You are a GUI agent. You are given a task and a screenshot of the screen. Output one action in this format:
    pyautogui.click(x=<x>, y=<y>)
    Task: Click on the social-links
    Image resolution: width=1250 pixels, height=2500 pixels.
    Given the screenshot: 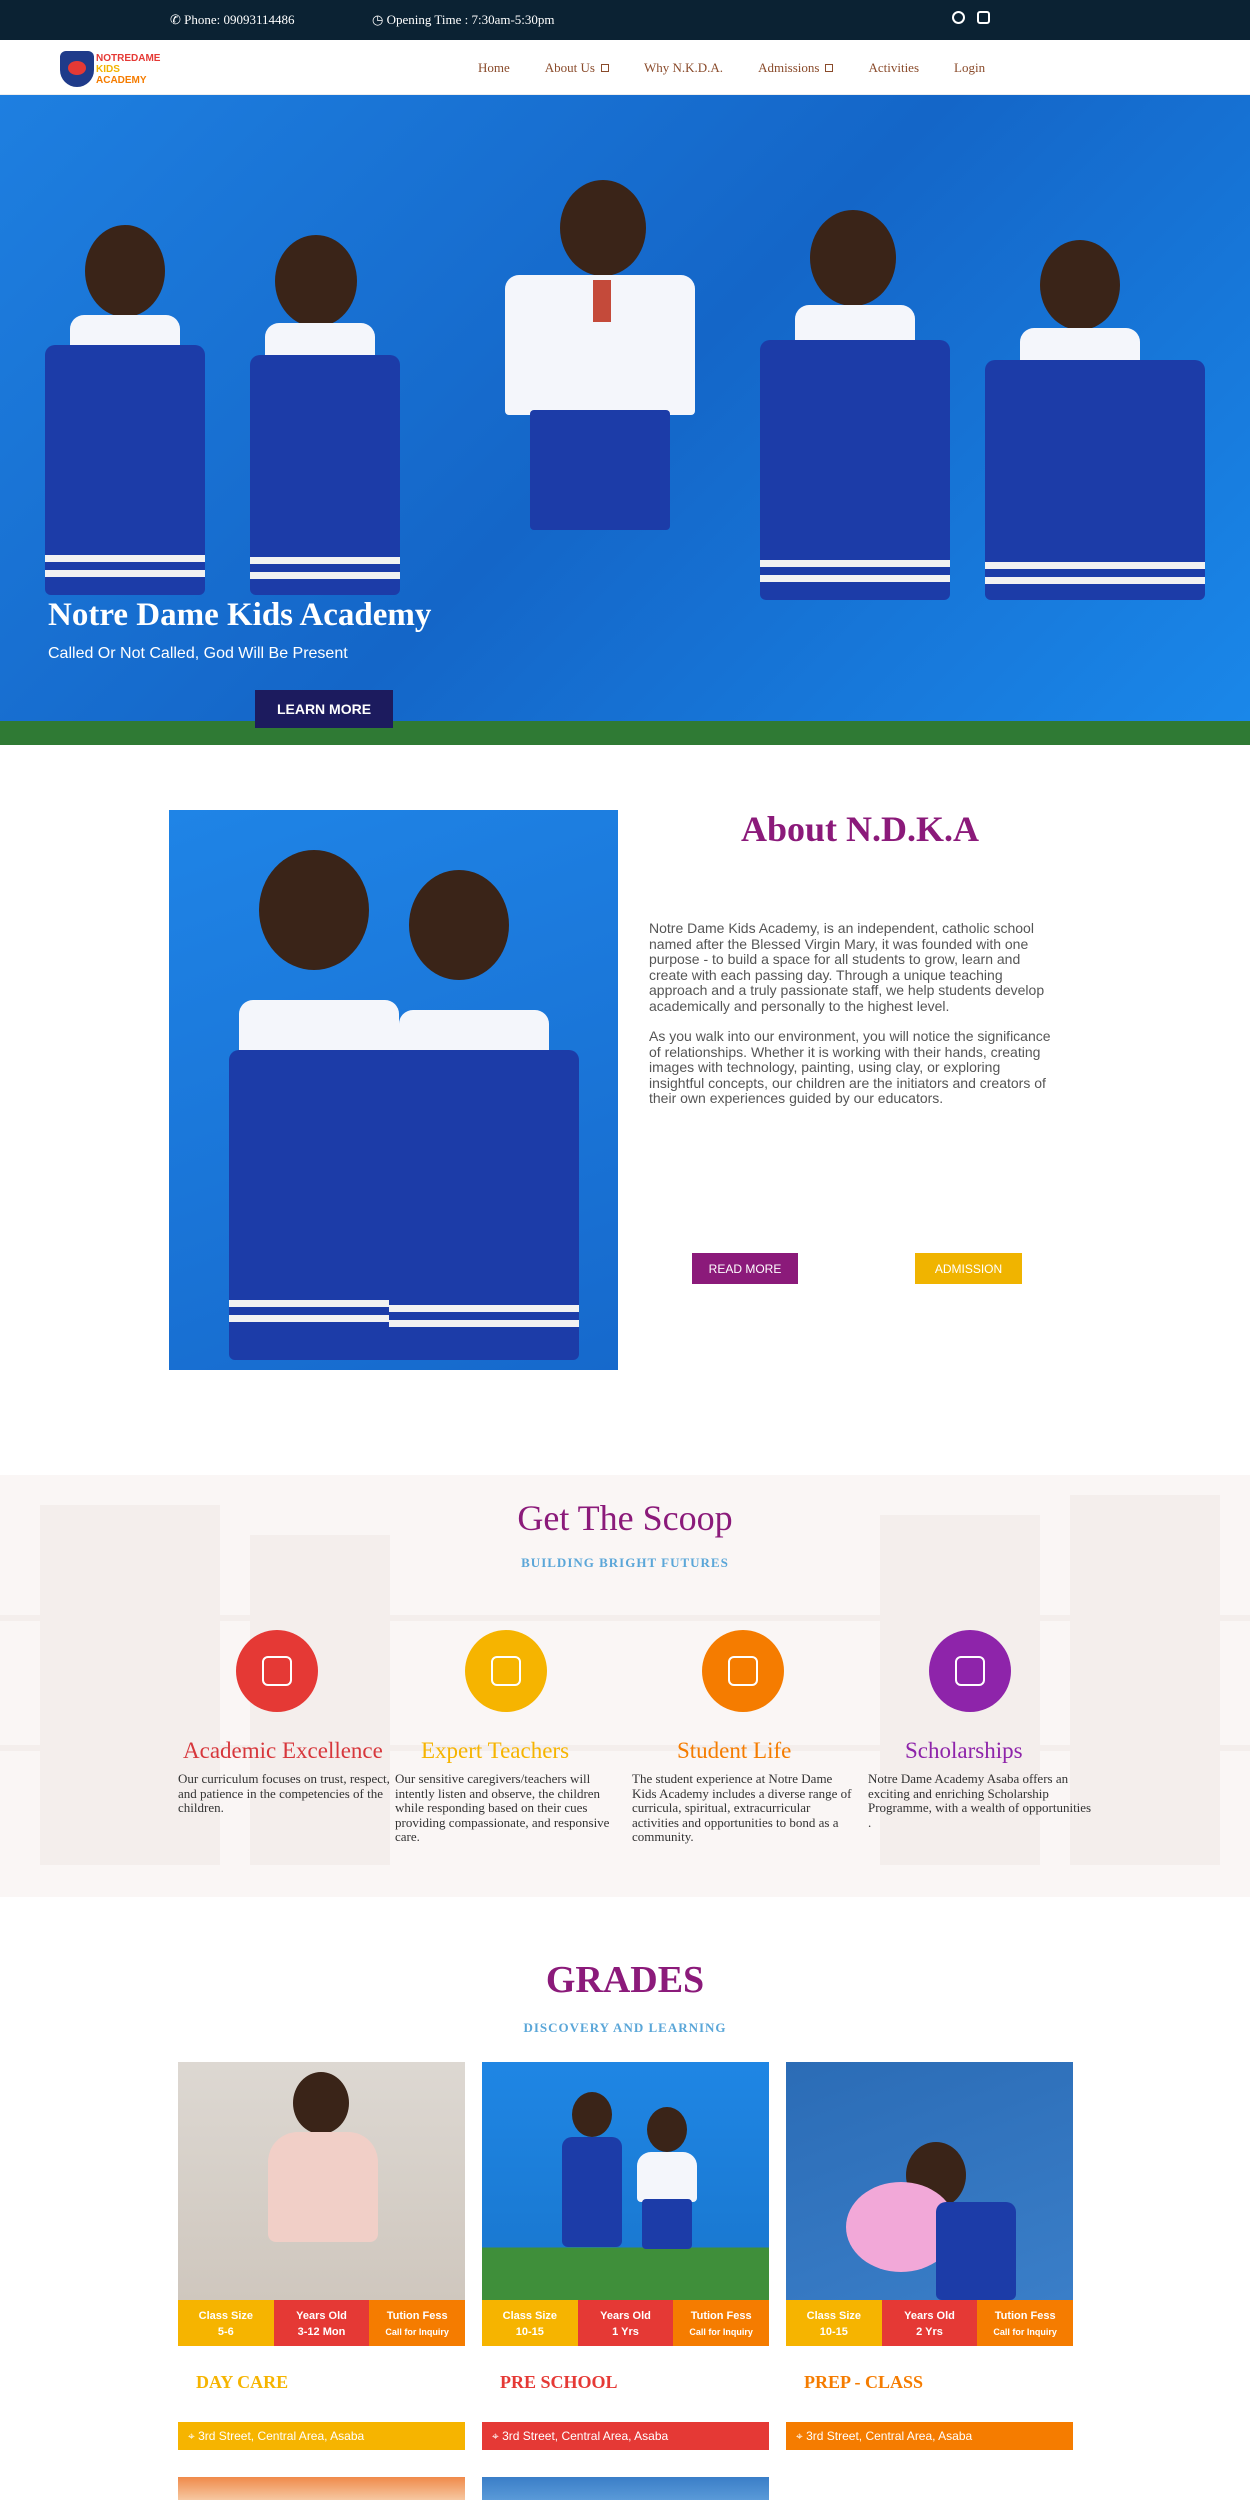 What is the action you would take?
    pyautogui.click(x=971, y=17)
    